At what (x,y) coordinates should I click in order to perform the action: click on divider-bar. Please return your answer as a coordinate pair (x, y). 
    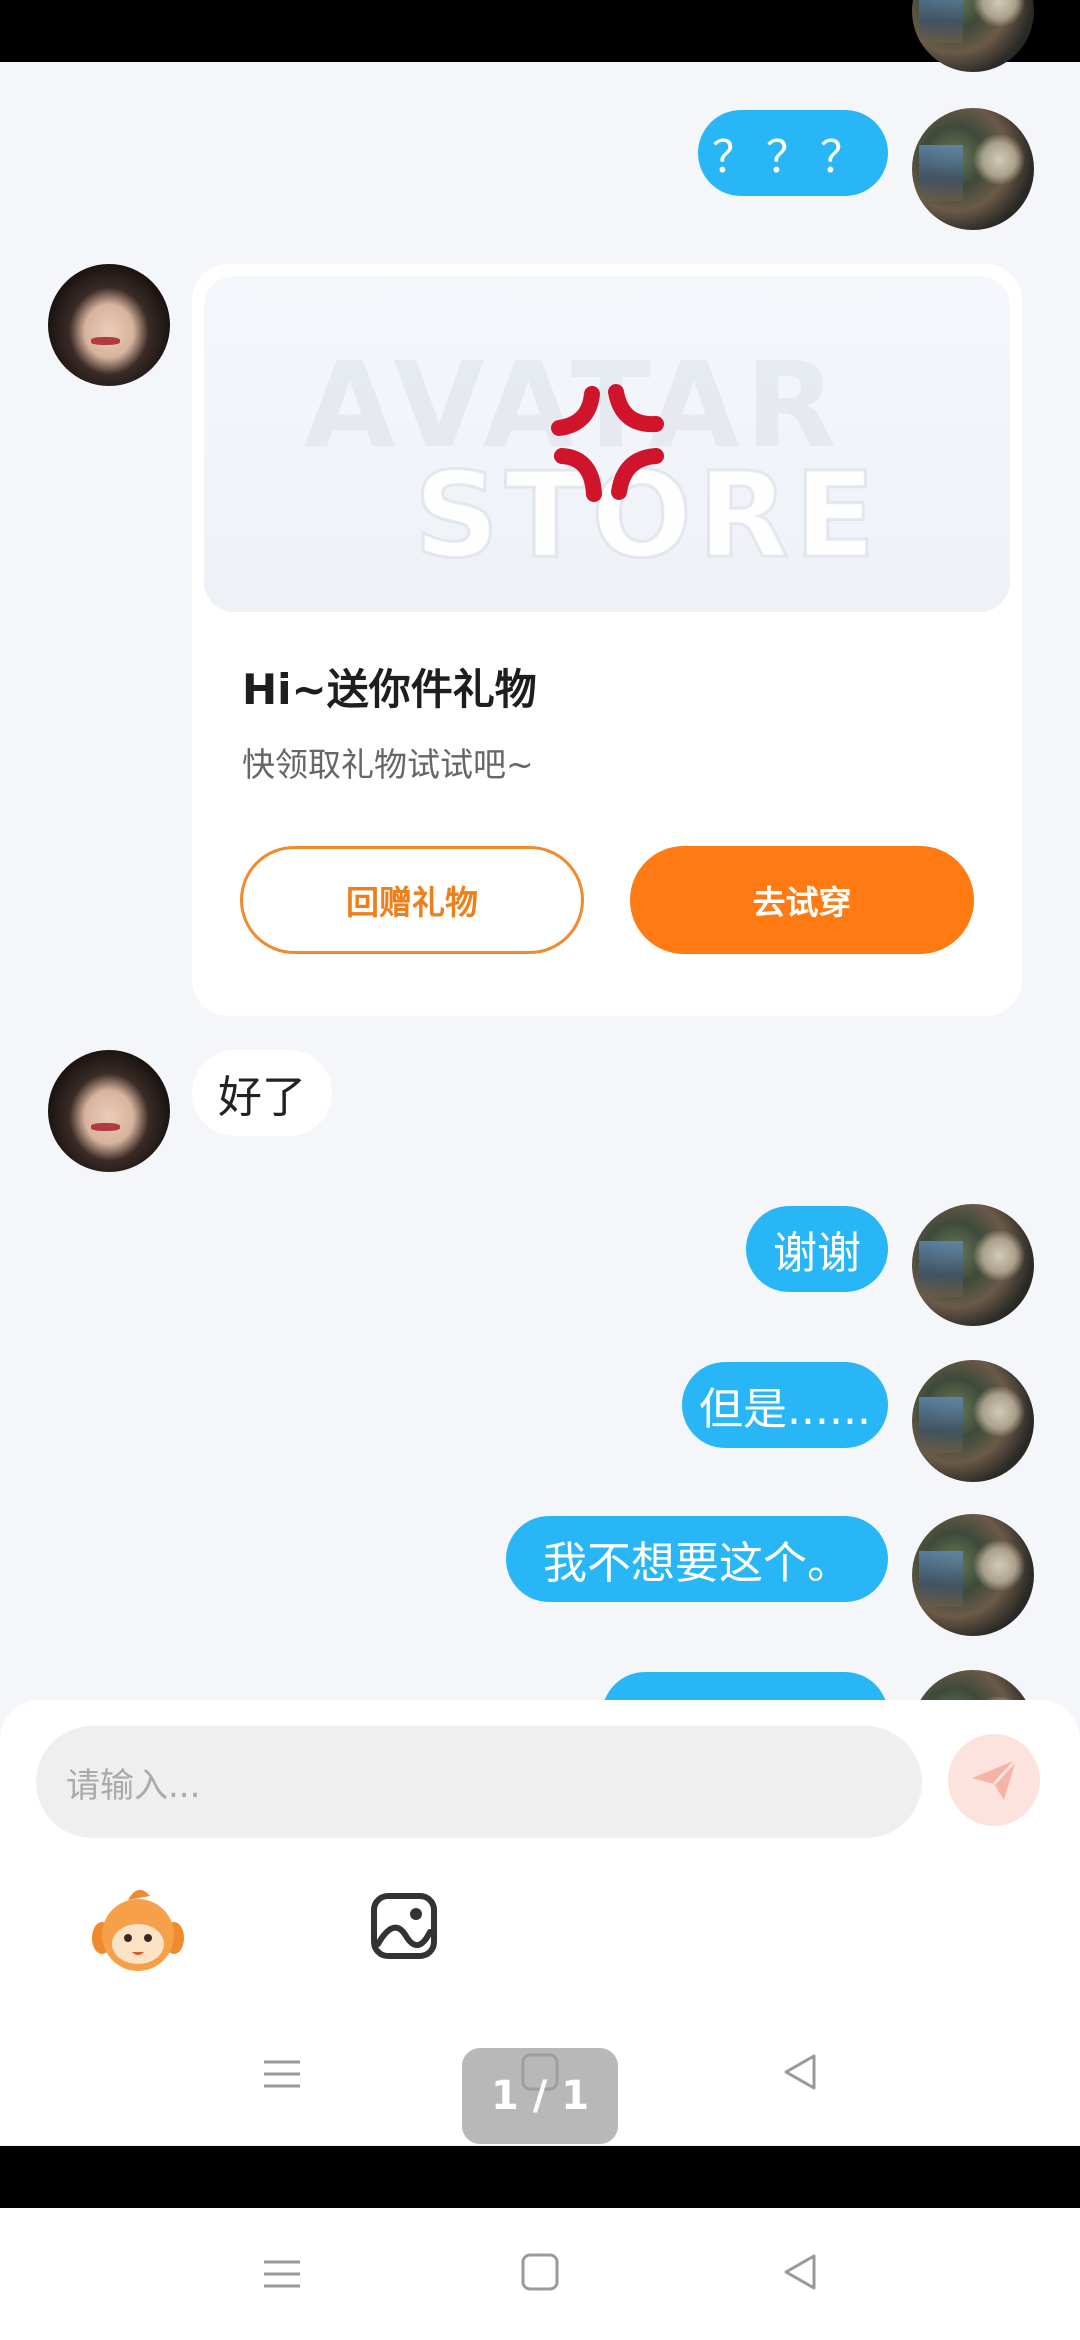
    Looking at the image, I should click on (540, 2177).